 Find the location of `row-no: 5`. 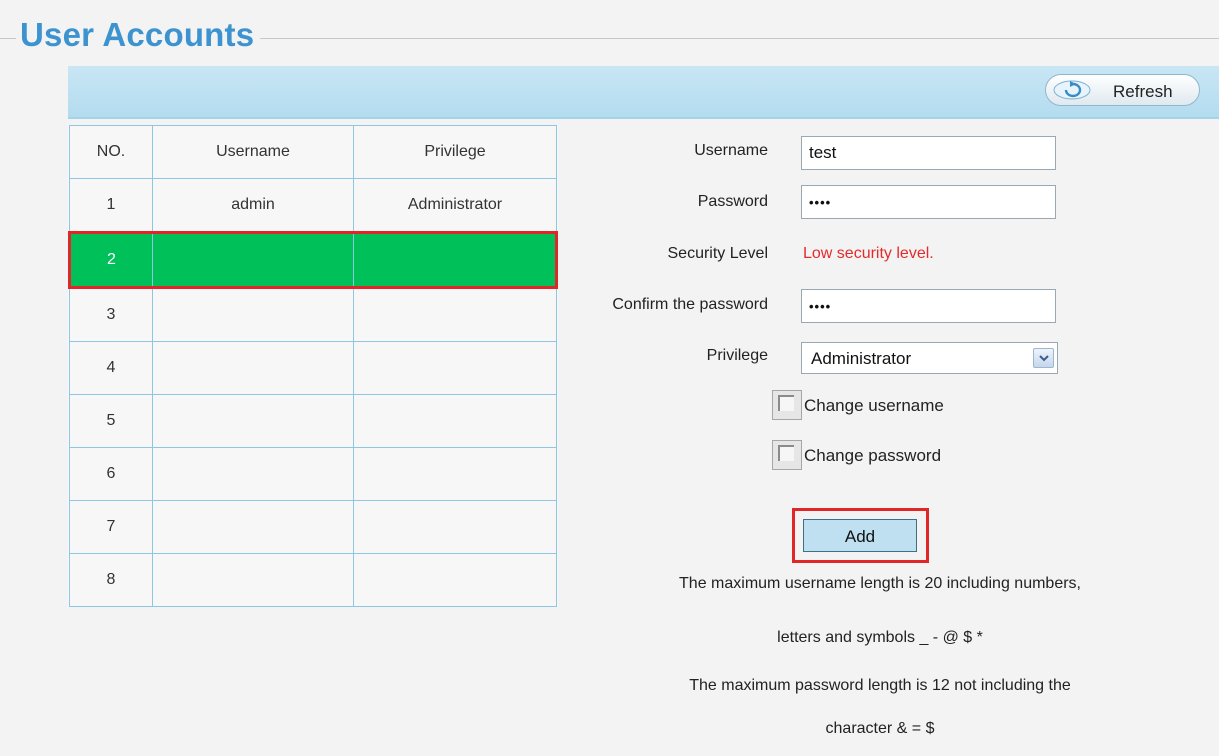

row-no: 5 is located at coordinates (111, 421).